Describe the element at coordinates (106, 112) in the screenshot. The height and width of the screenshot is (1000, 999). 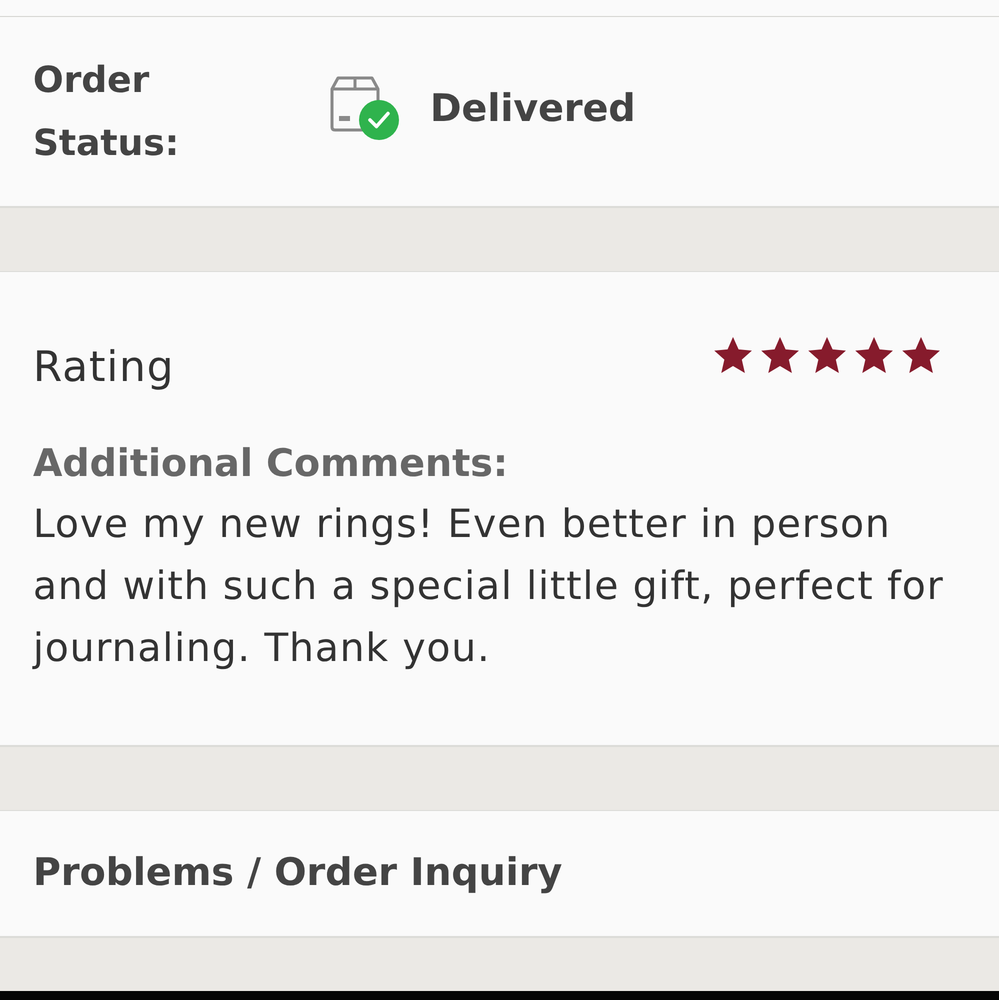
I see `order-status-label: Order Status:` at that location.